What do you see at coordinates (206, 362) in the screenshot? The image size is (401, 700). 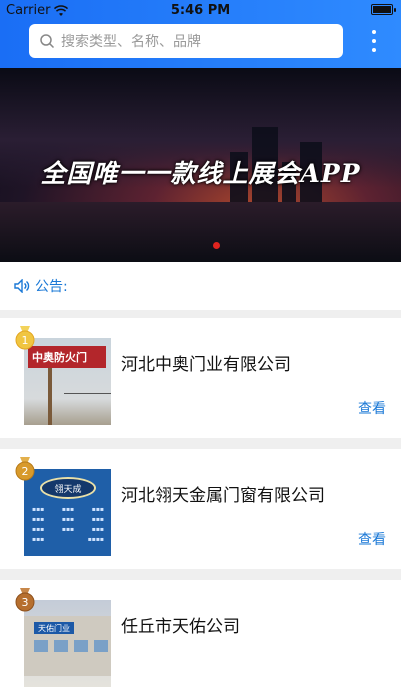 I see `company-name: 河北中奥门业有限公司` at bounding box center [206, 362].